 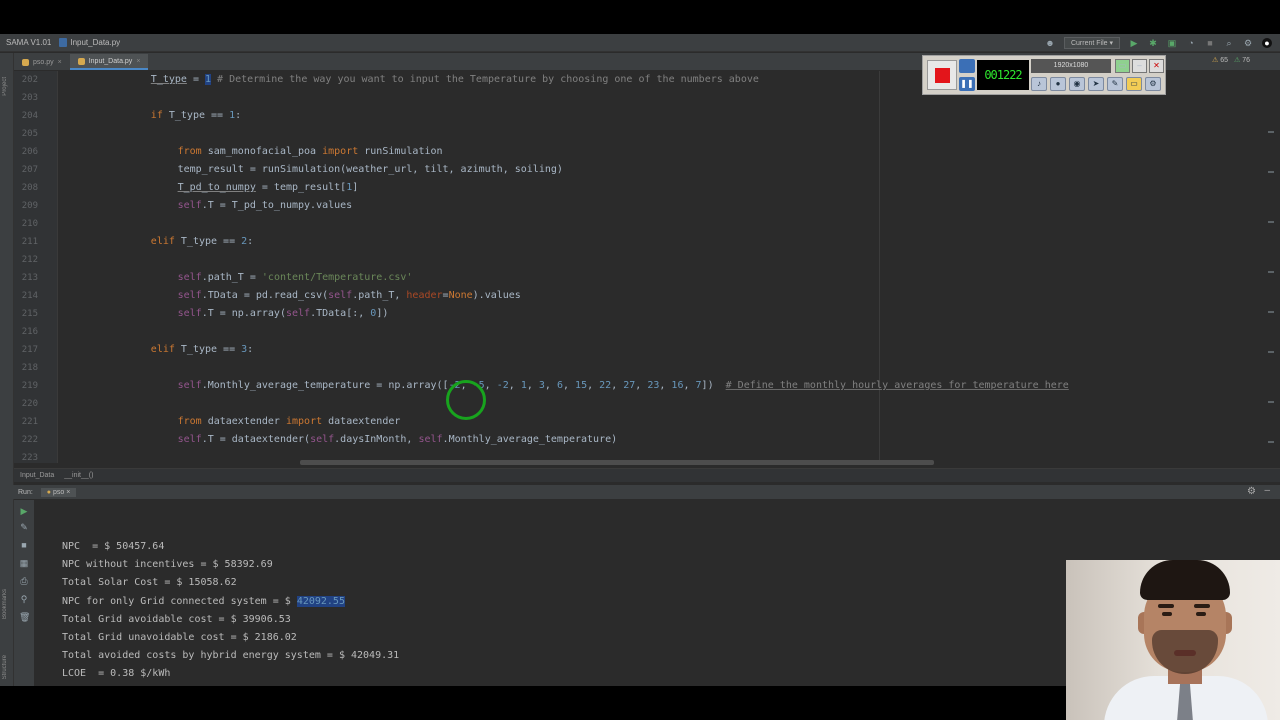 What do you see at coordinates (647, 332) in the screenshot?
I see `code-line: 216` at bounding box center [647, 332].